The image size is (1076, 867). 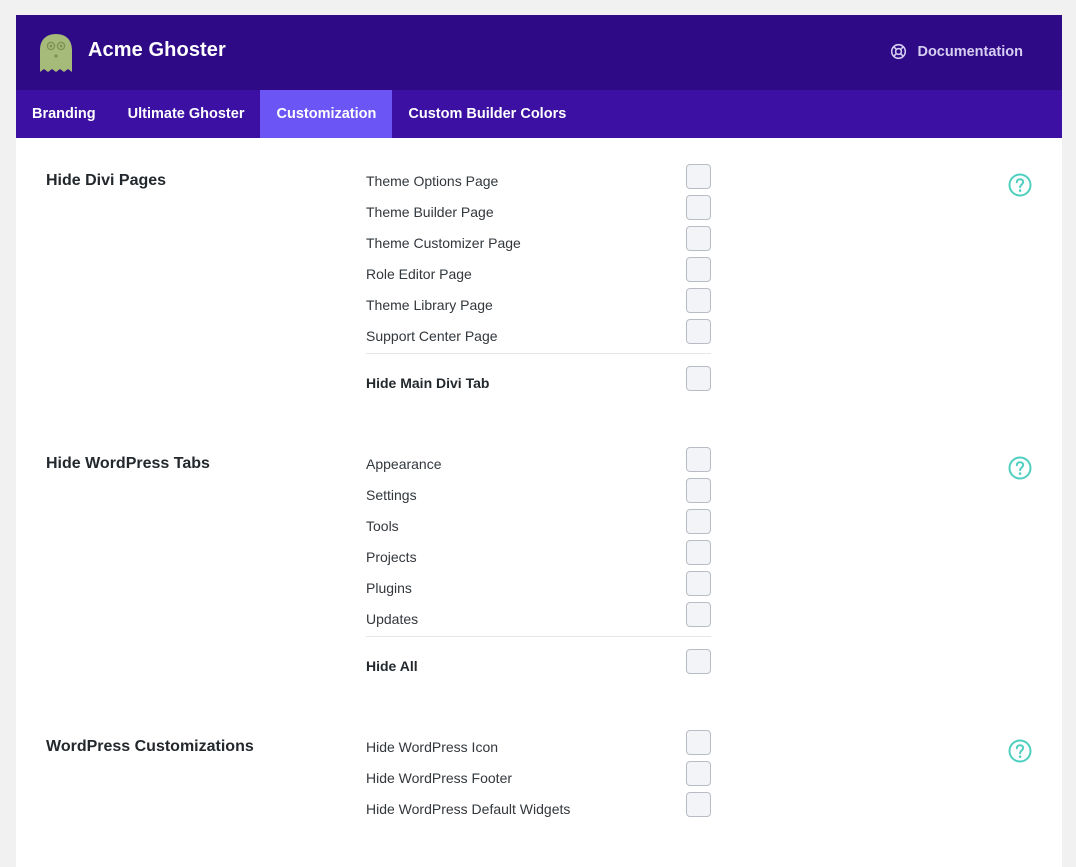 What do you see at coordinates (698, 742) in the screenshot?
I see `checkbox-hide-wordpress-icon` at bounding box center [698, 742].